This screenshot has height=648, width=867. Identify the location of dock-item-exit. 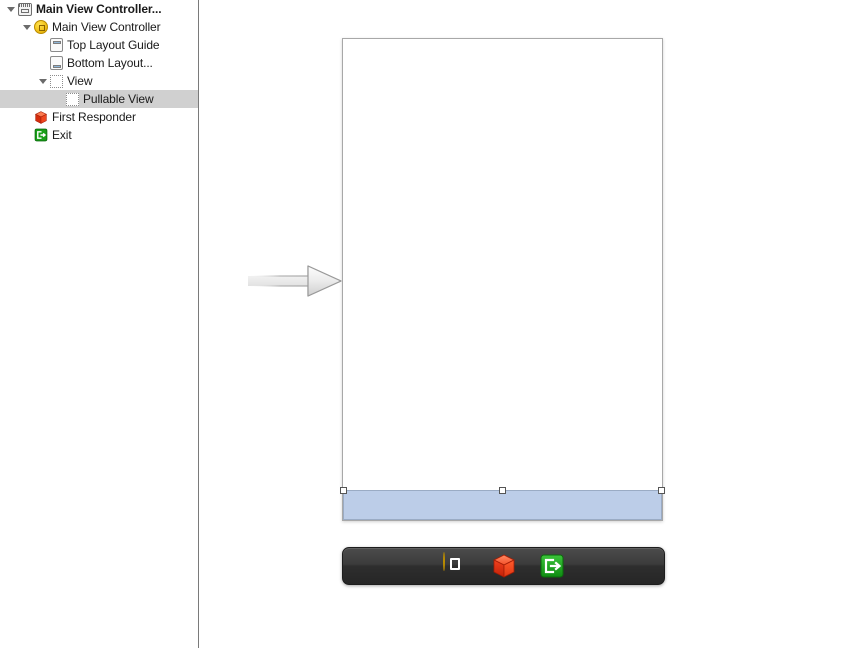
(552, 566).